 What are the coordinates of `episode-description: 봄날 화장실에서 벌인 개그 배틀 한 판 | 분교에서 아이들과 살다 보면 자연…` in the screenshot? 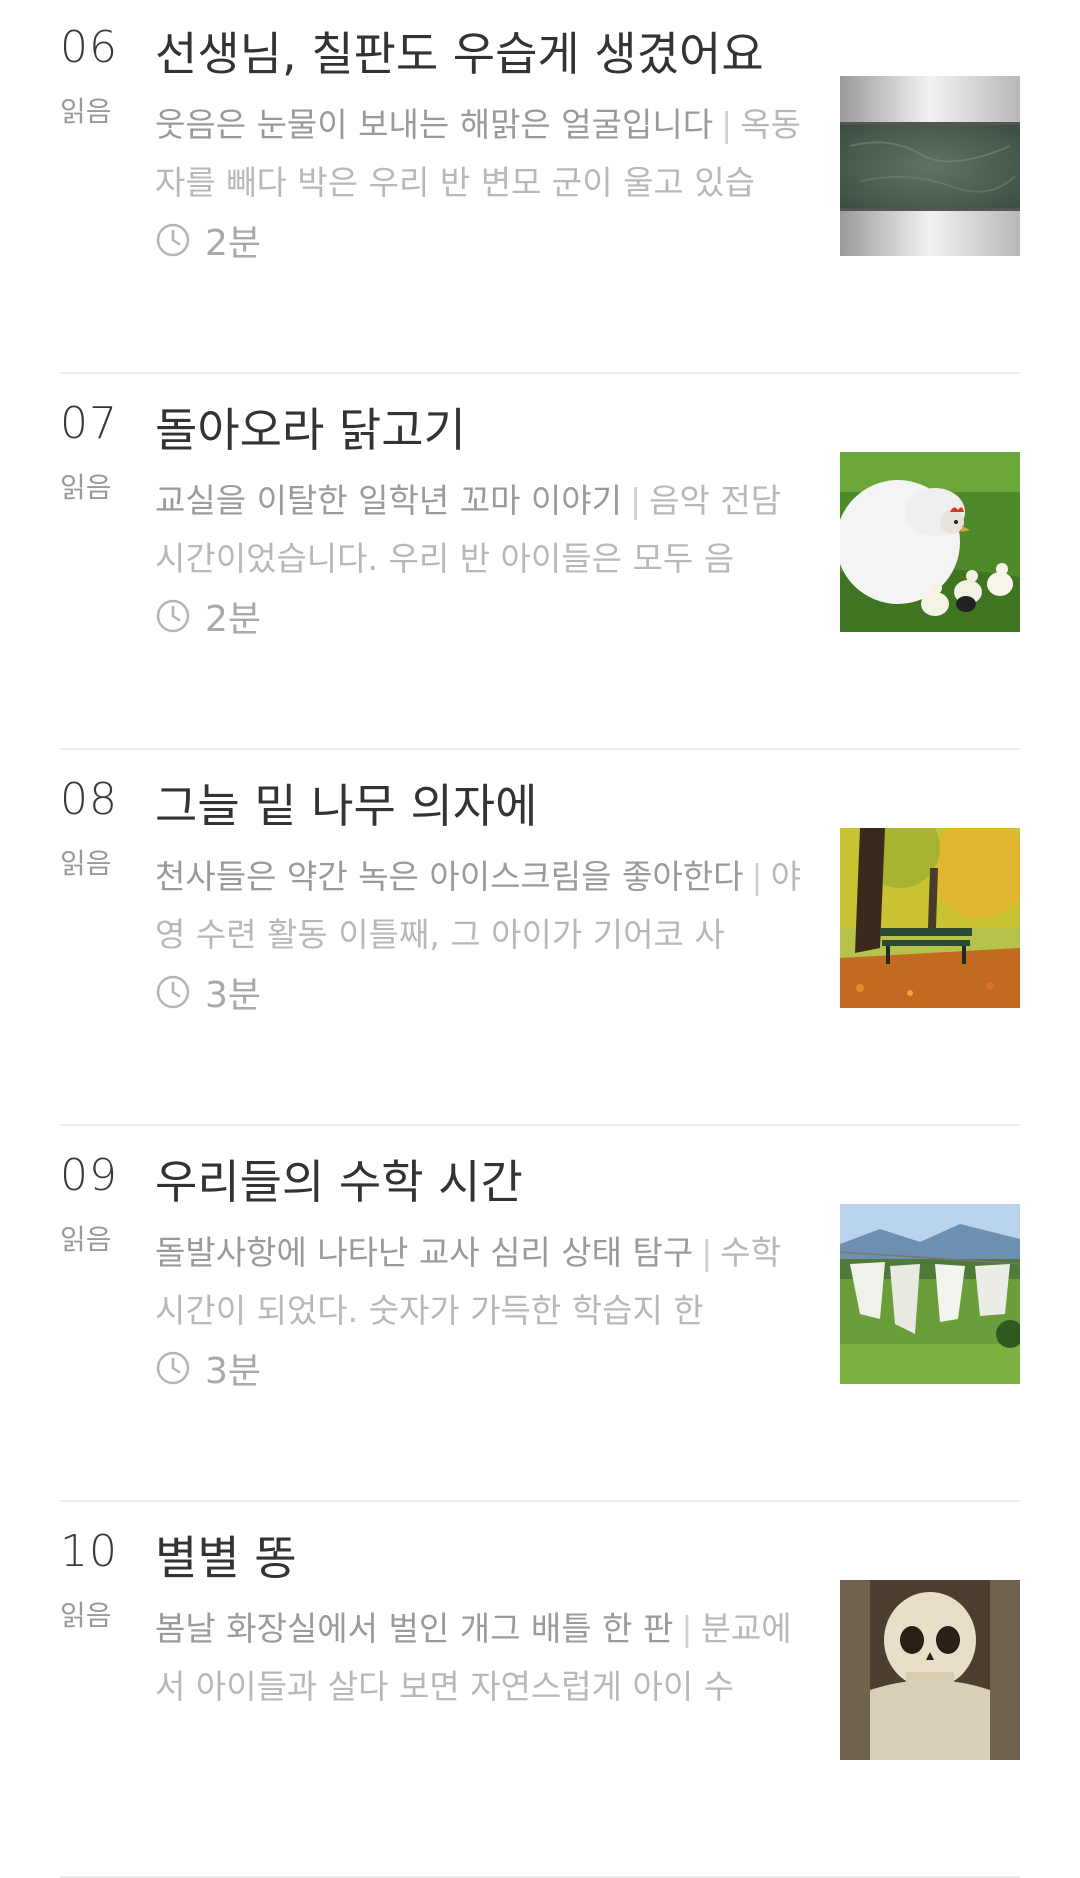 It's located at (480, 1658).